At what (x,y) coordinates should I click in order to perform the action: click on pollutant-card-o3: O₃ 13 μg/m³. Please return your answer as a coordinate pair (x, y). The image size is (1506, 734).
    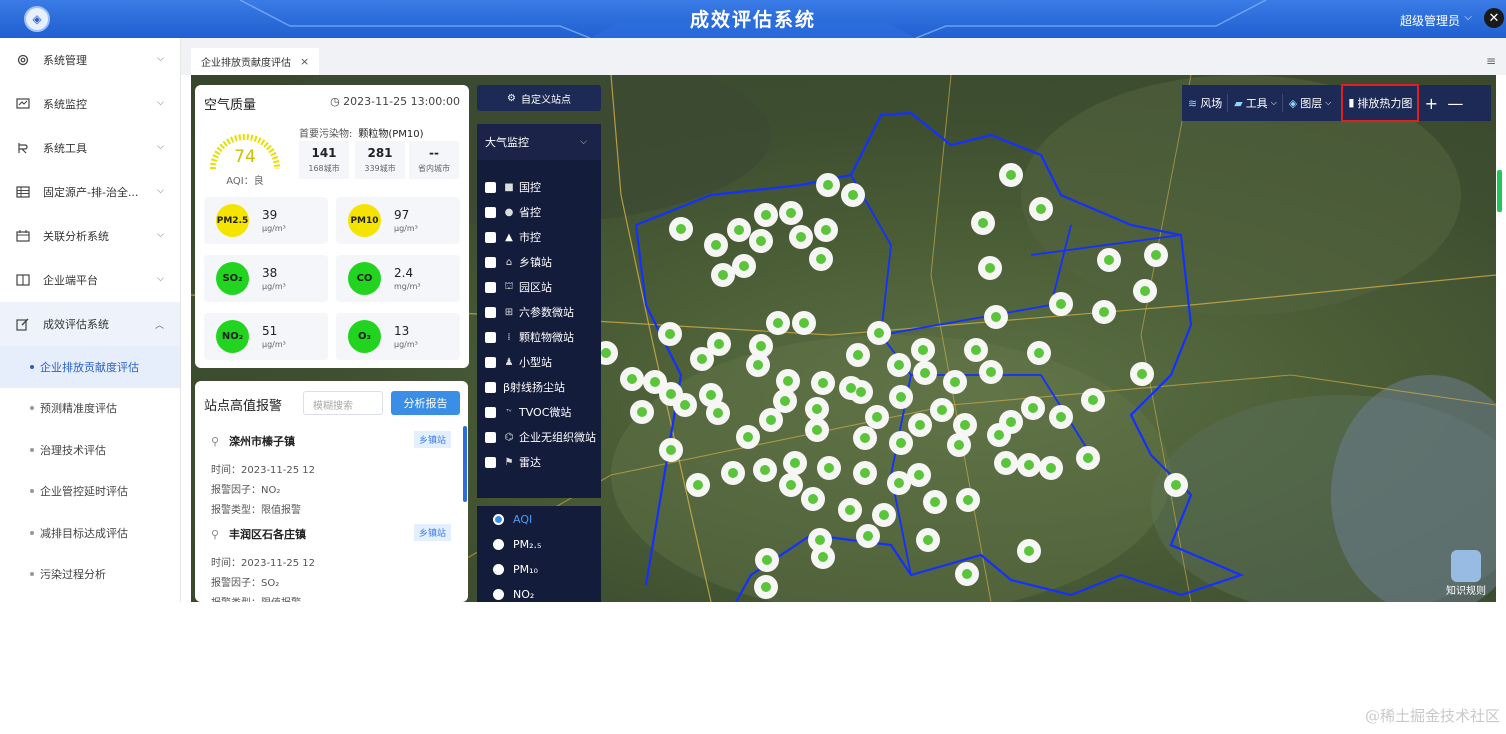
    Looking at the image, I should click on (398, 336).